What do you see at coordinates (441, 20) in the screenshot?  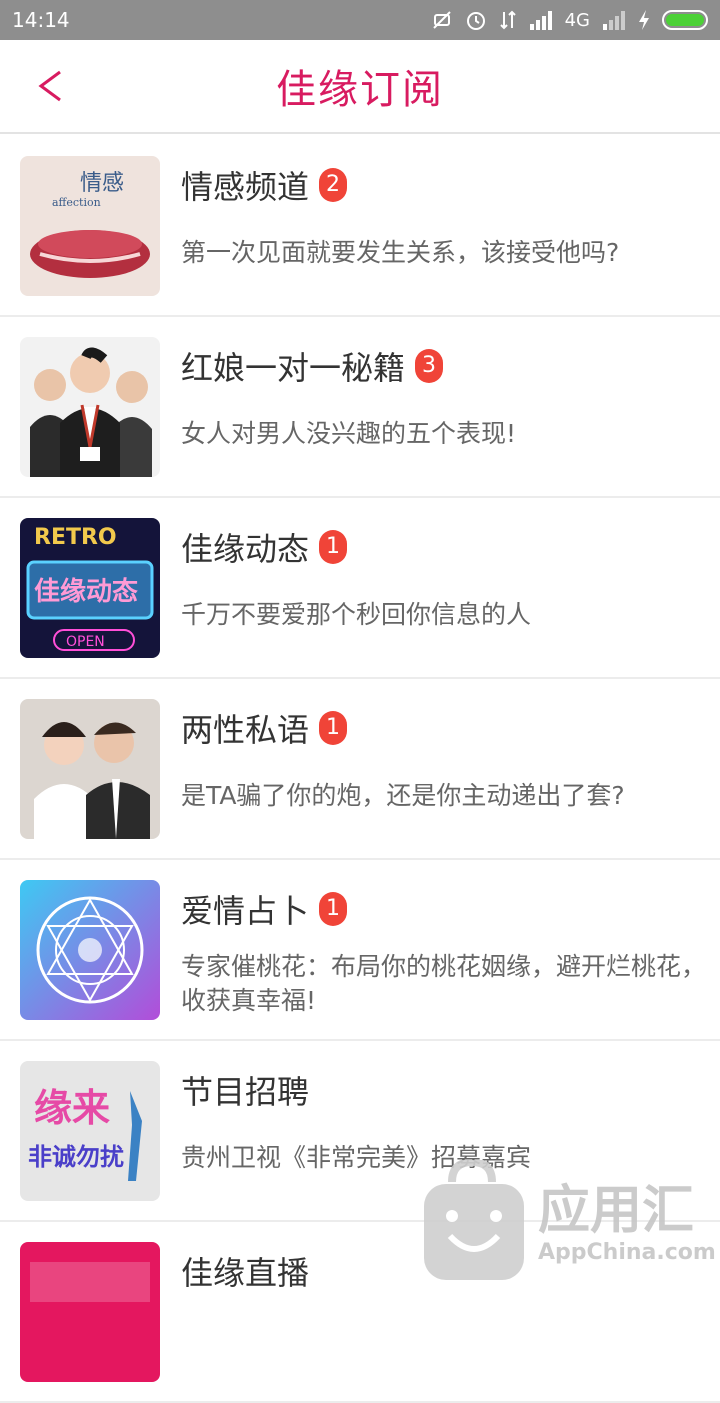 I see `mute-icon` at bounding box center [441, 20].